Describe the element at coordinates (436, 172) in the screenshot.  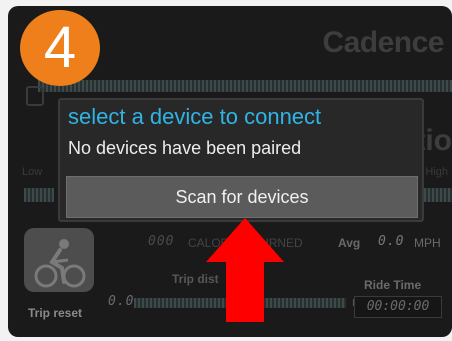
I see `high-label: High` at that location.